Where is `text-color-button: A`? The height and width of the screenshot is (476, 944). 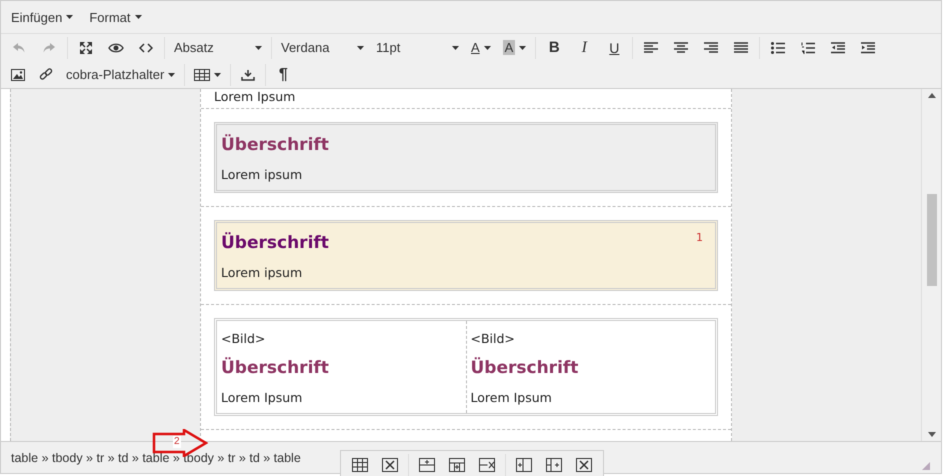 text-color-button: A is located at coordinates (481, 47).